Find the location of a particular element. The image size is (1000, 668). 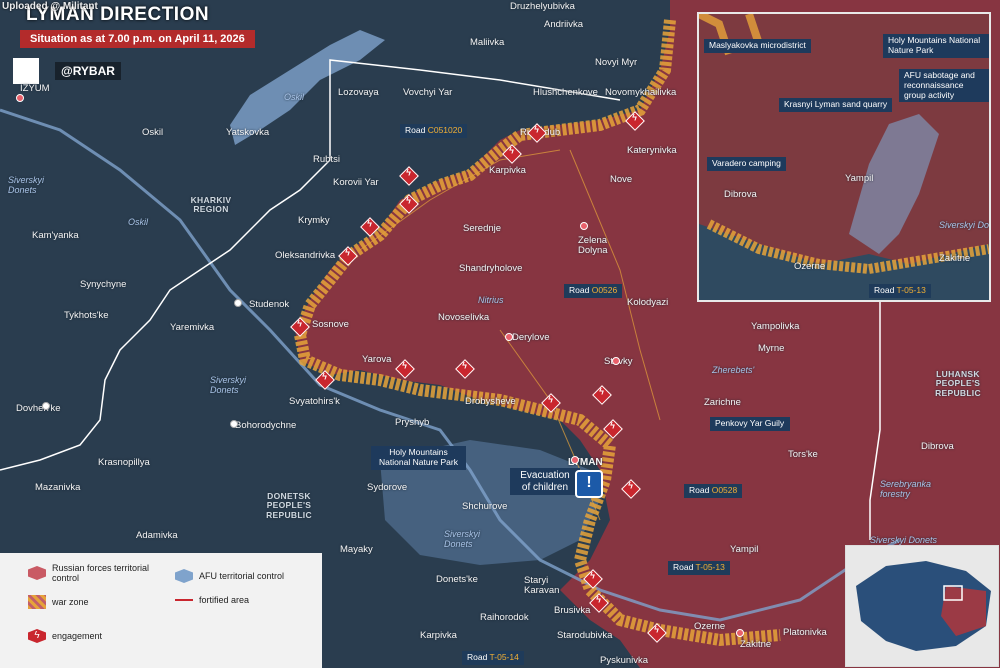

town-label: Zakitne is located at coordinates (756, 644).